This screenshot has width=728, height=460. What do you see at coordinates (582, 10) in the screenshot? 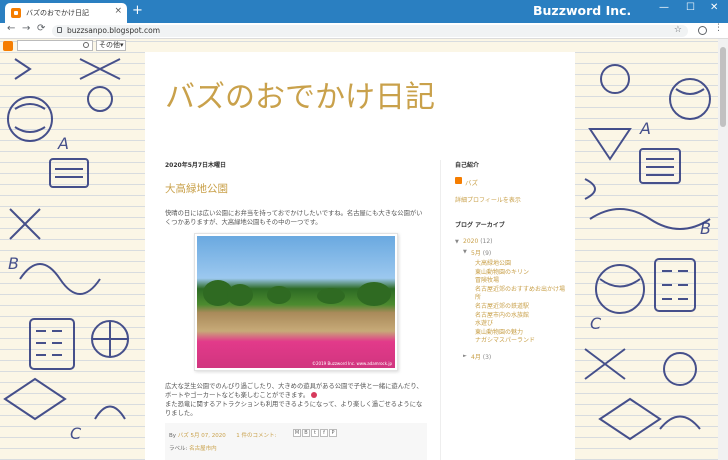
I see `brand-watermark: Buzzword Inc.` at bounding box center [582, 10].